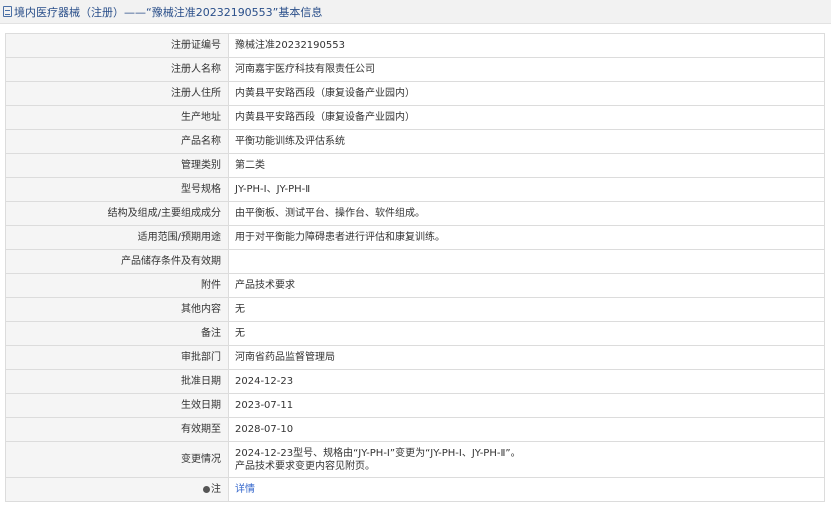  What do you see at coordinates (168, 12) in the screenshot?
I see `page-title: 境内医疗器械（注册）——“豫械注准20232190553”基本信息` at bounding box center [168, 12].